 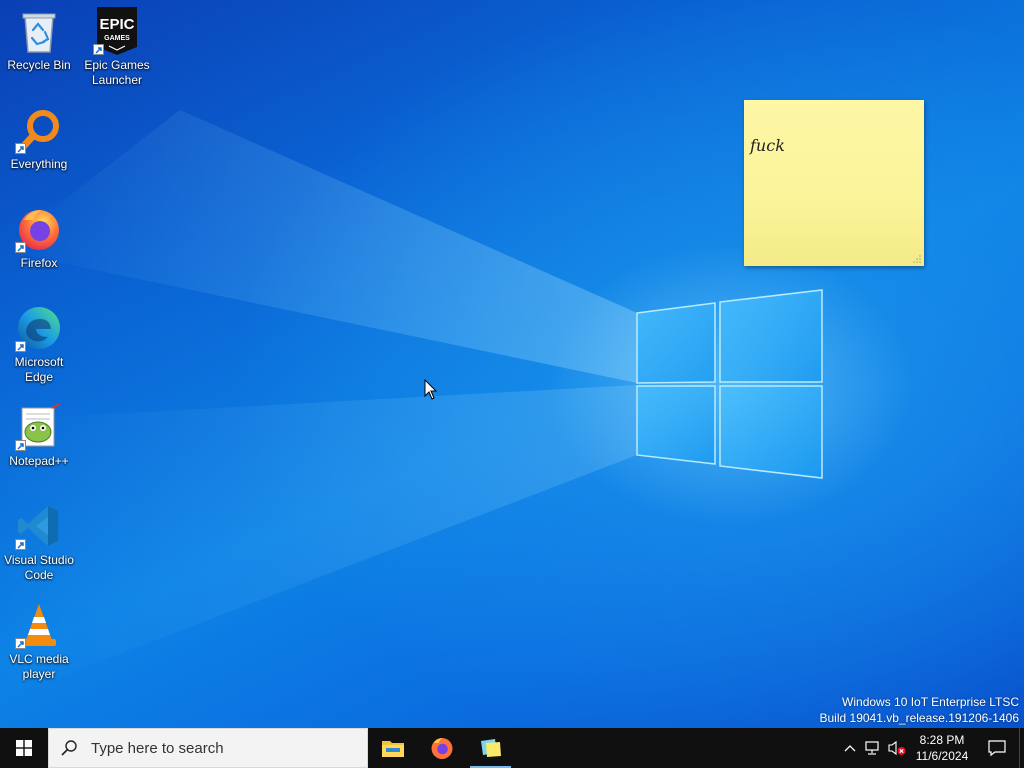 I want to click on show-hidden-icons-button, so click(x=850, y=748).